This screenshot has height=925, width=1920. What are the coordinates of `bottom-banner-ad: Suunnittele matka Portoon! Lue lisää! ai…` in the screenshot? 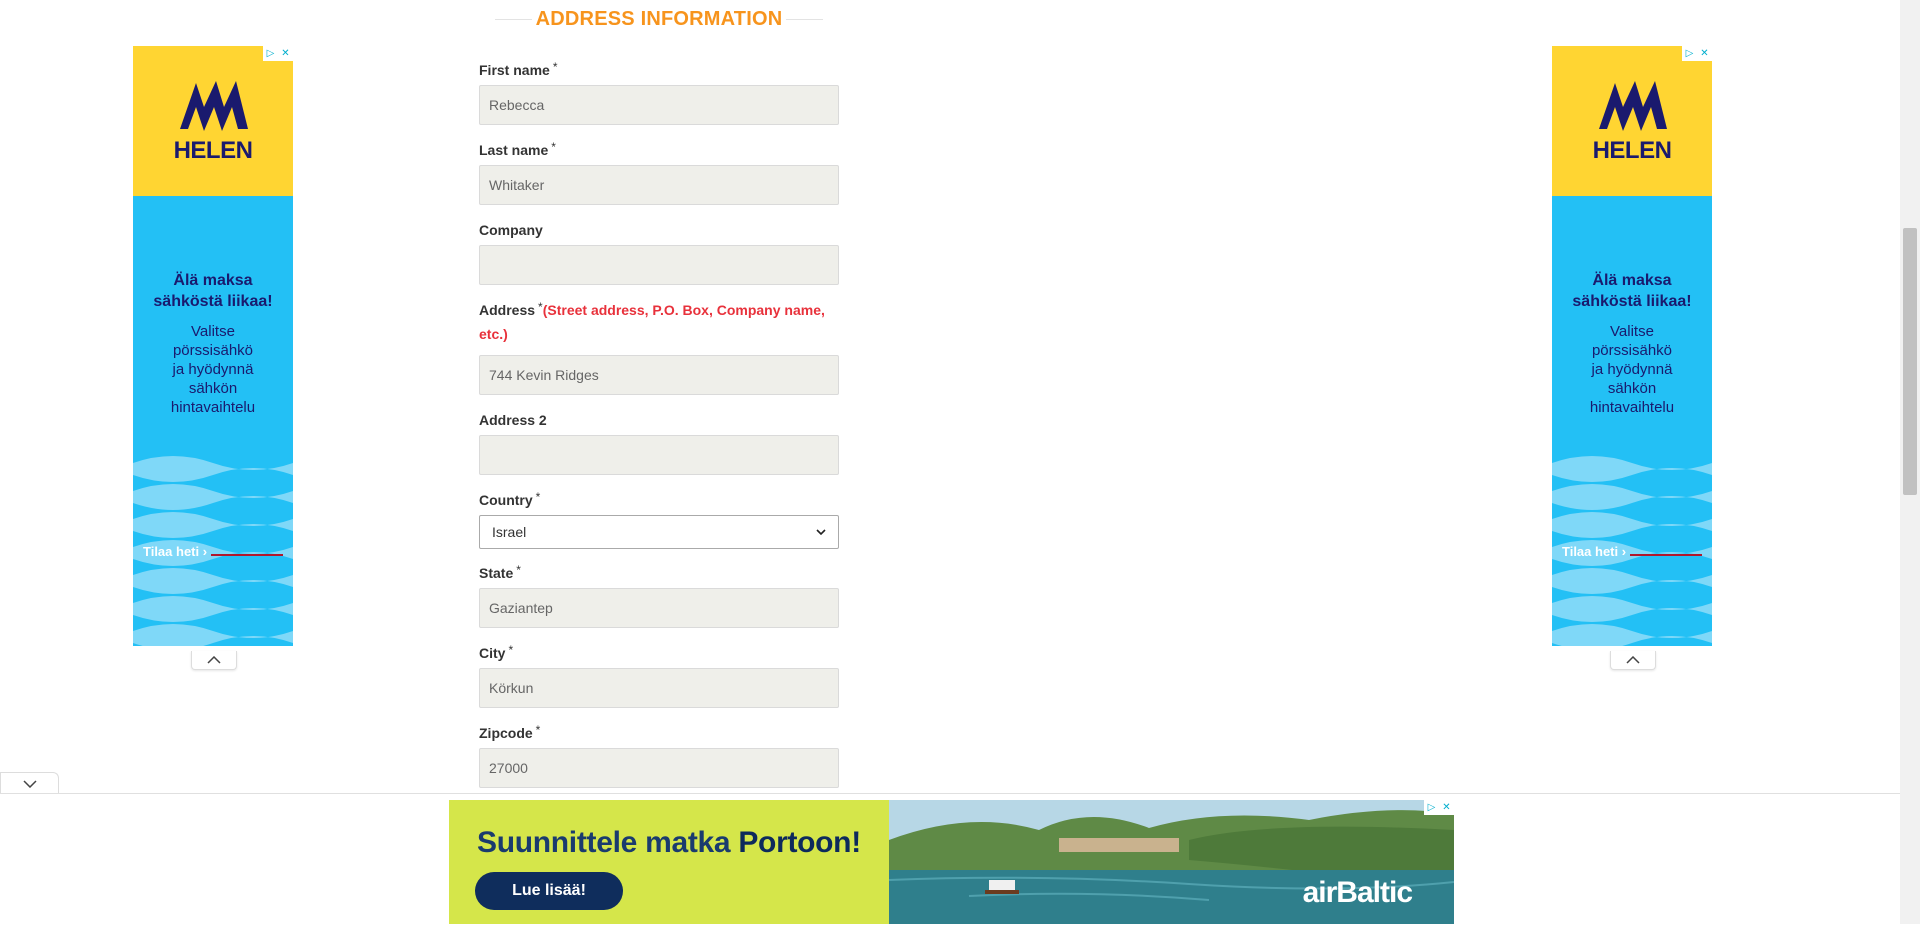 It's located at (951, 862).